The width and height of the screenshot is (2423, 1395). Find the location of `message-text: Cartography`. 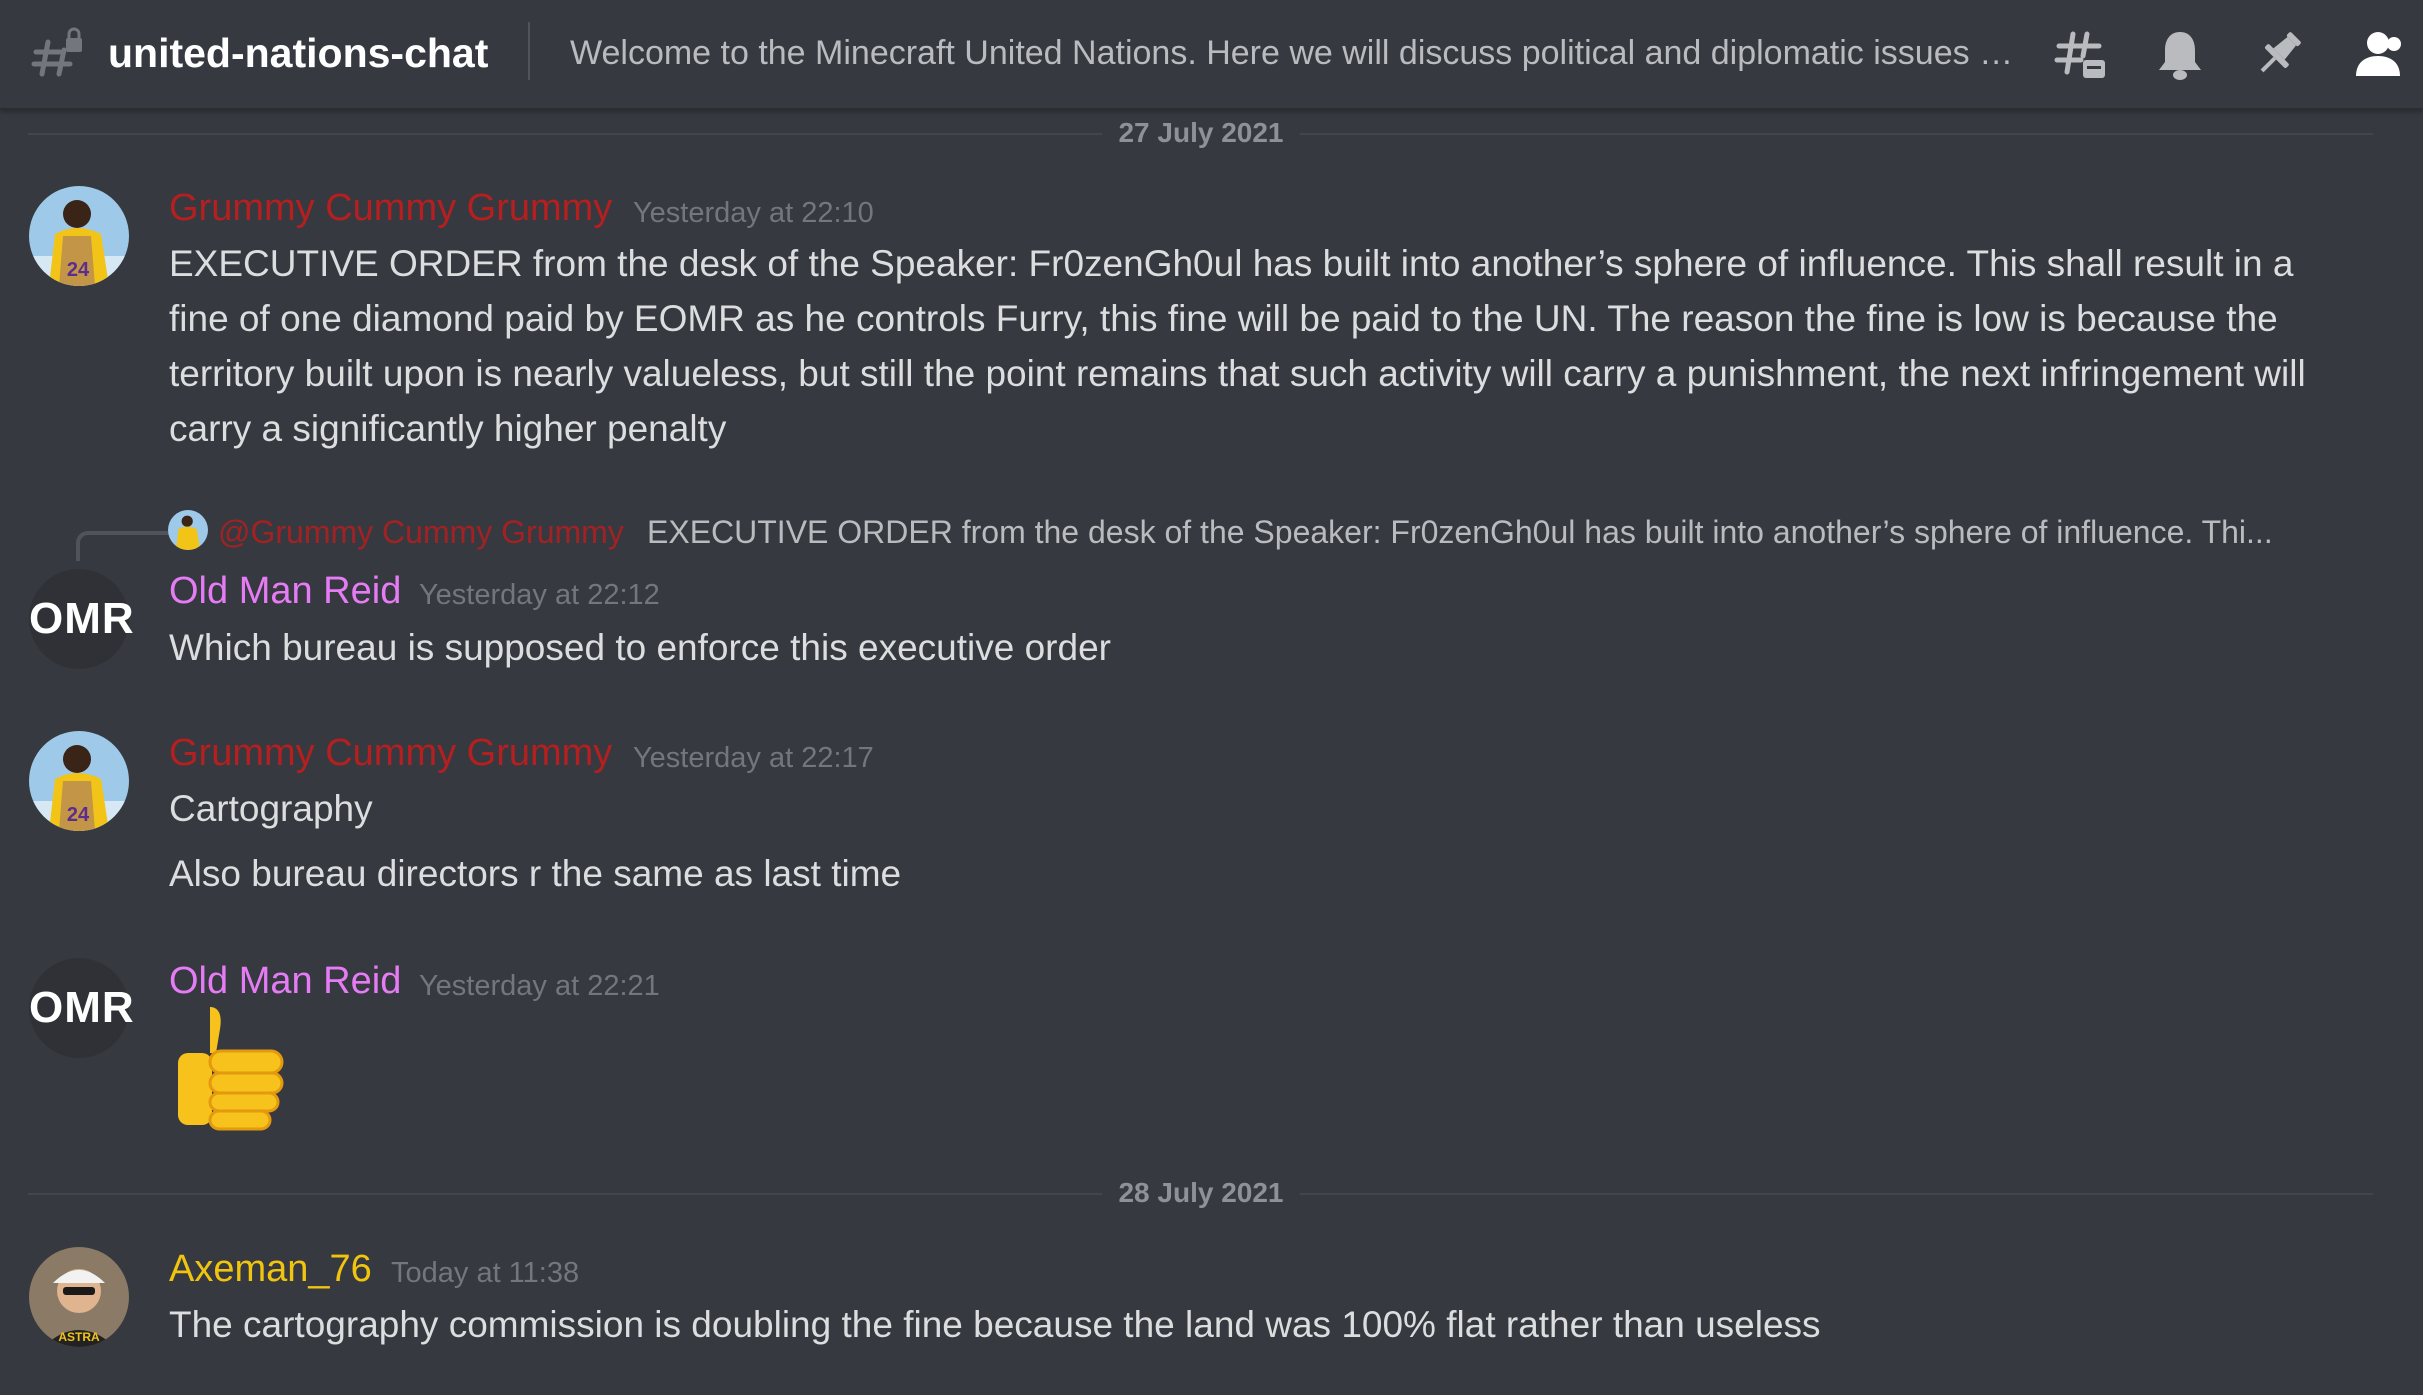

message-text: Cartography is located at coordinates (271, 808).